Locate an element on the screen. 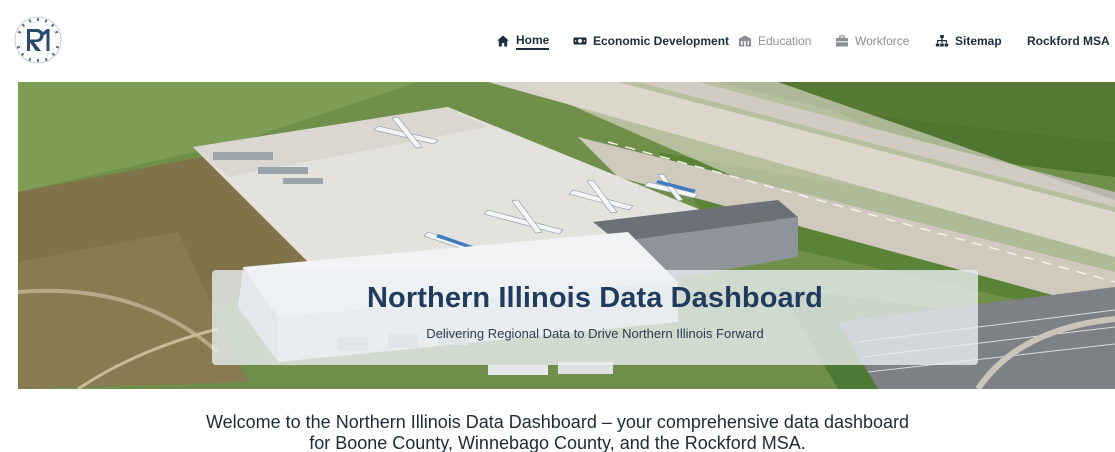 This screenshot has height=452, width=1115. money-icon is located at coordinates (580, 41).